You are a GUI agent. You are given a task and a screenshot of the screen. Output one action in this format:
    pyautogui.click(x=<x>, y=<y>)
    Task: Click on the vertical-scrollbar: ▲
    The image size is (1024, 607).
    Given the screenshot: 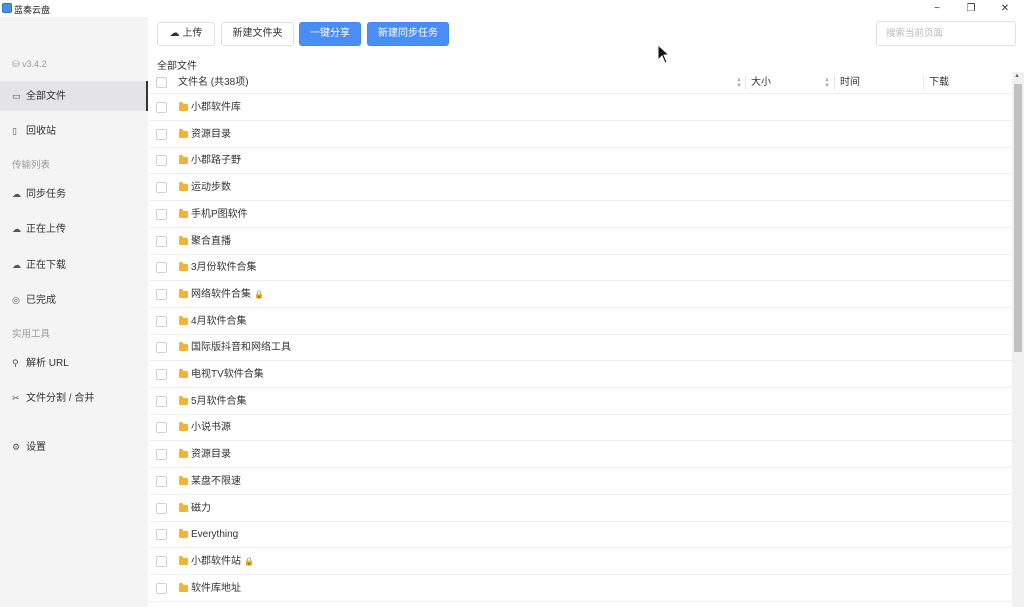 What is the action you would take?
    pyautogui.click(x=1018, y=339)
    